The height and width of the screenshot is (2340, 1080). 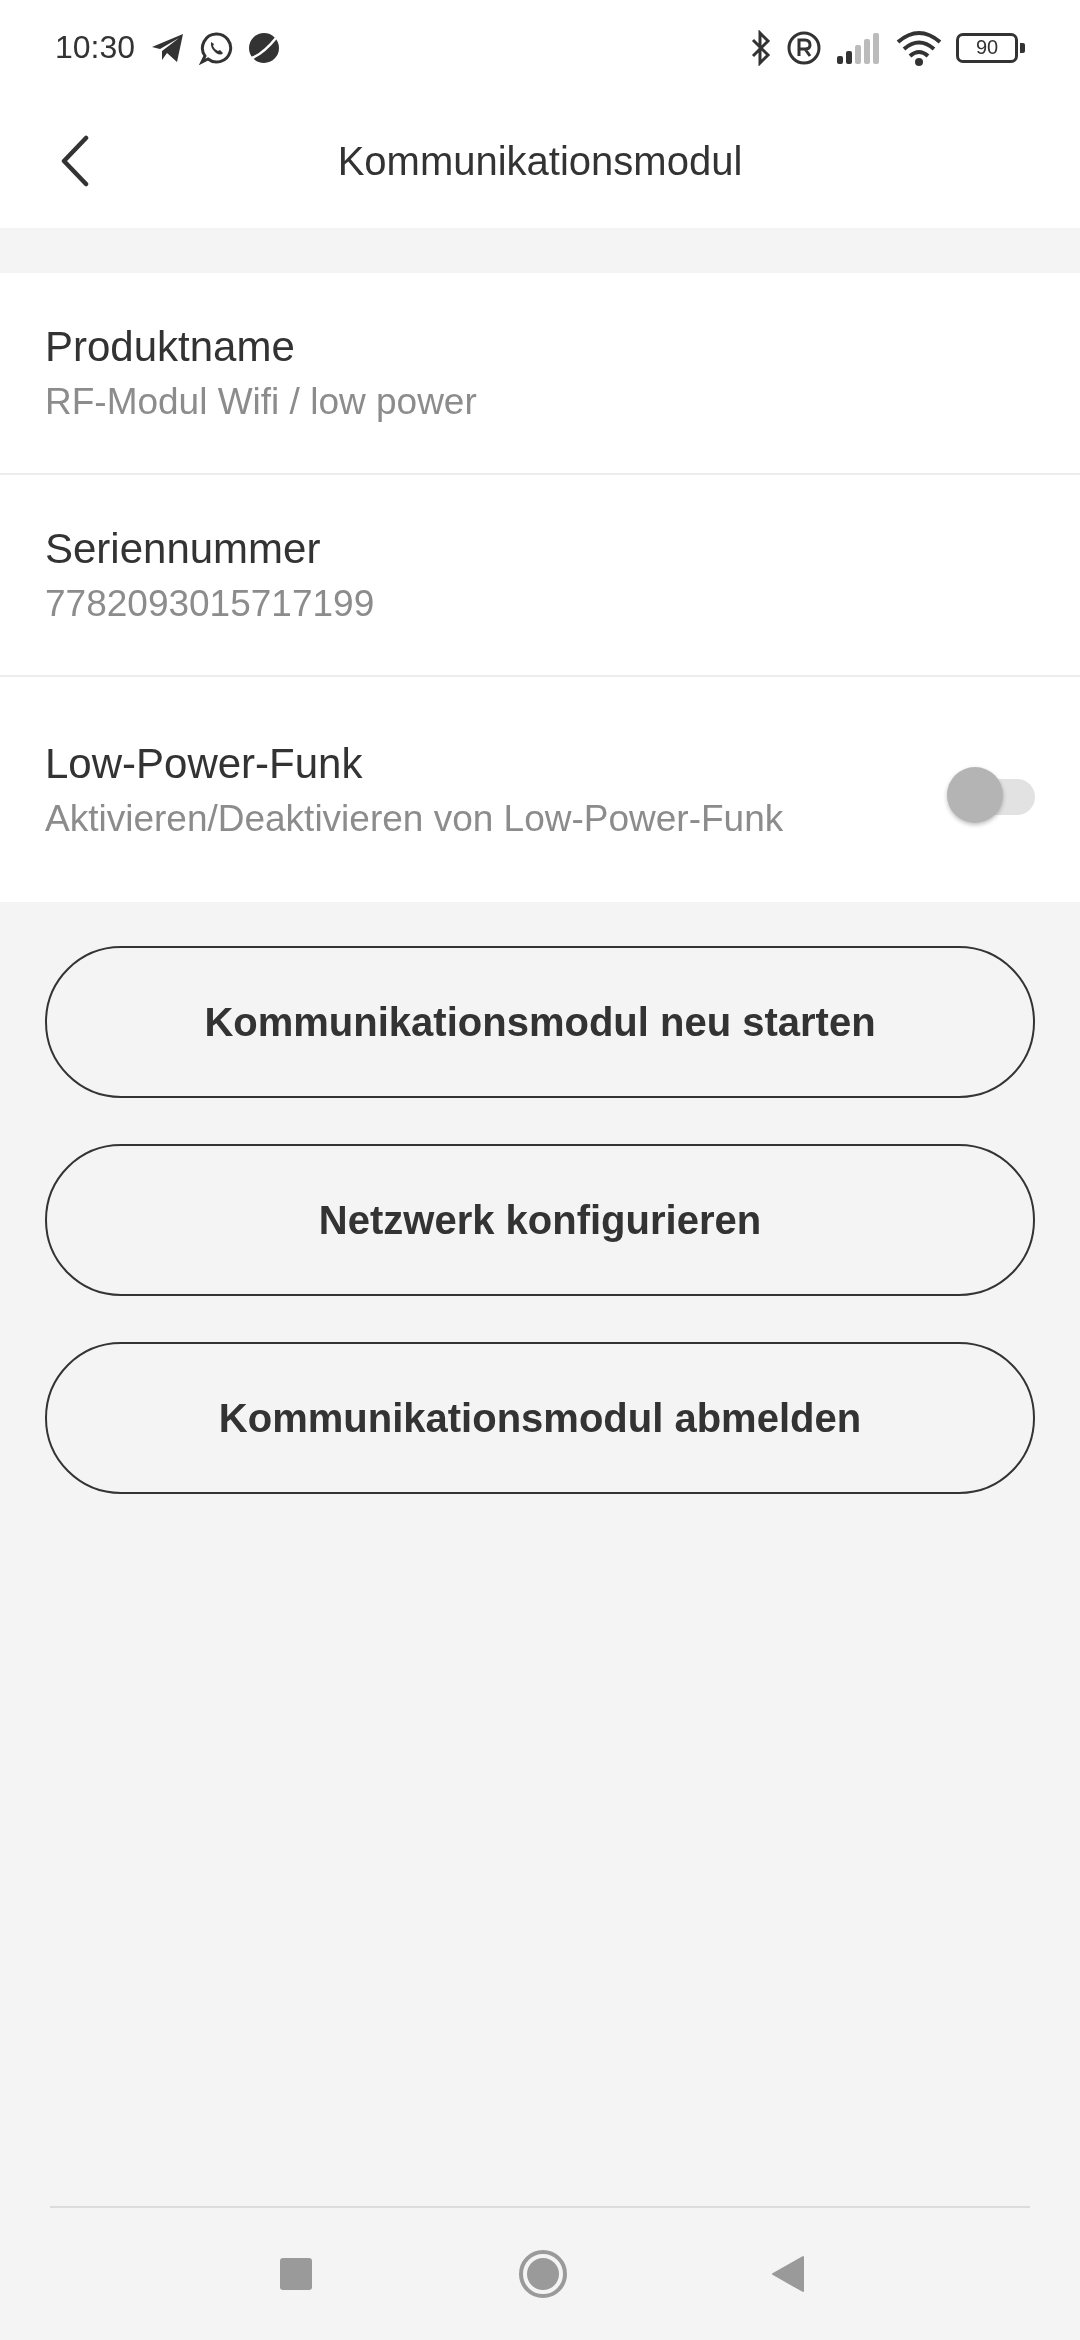 I want to click on back-triangle-icon, so click(x=788, y=2274).